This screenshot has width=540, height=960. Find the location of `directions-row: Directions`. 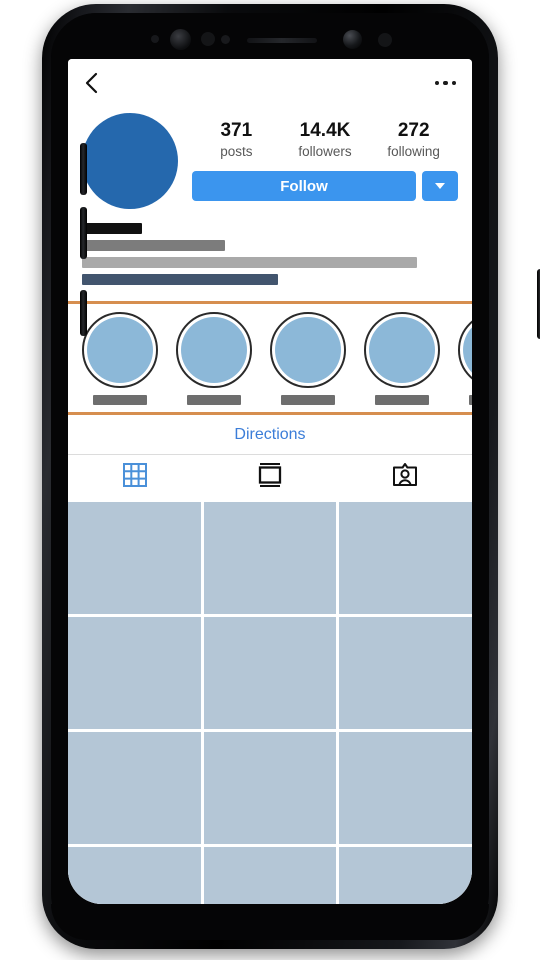

directions-row: Directions is located at coordinates (270, 435).